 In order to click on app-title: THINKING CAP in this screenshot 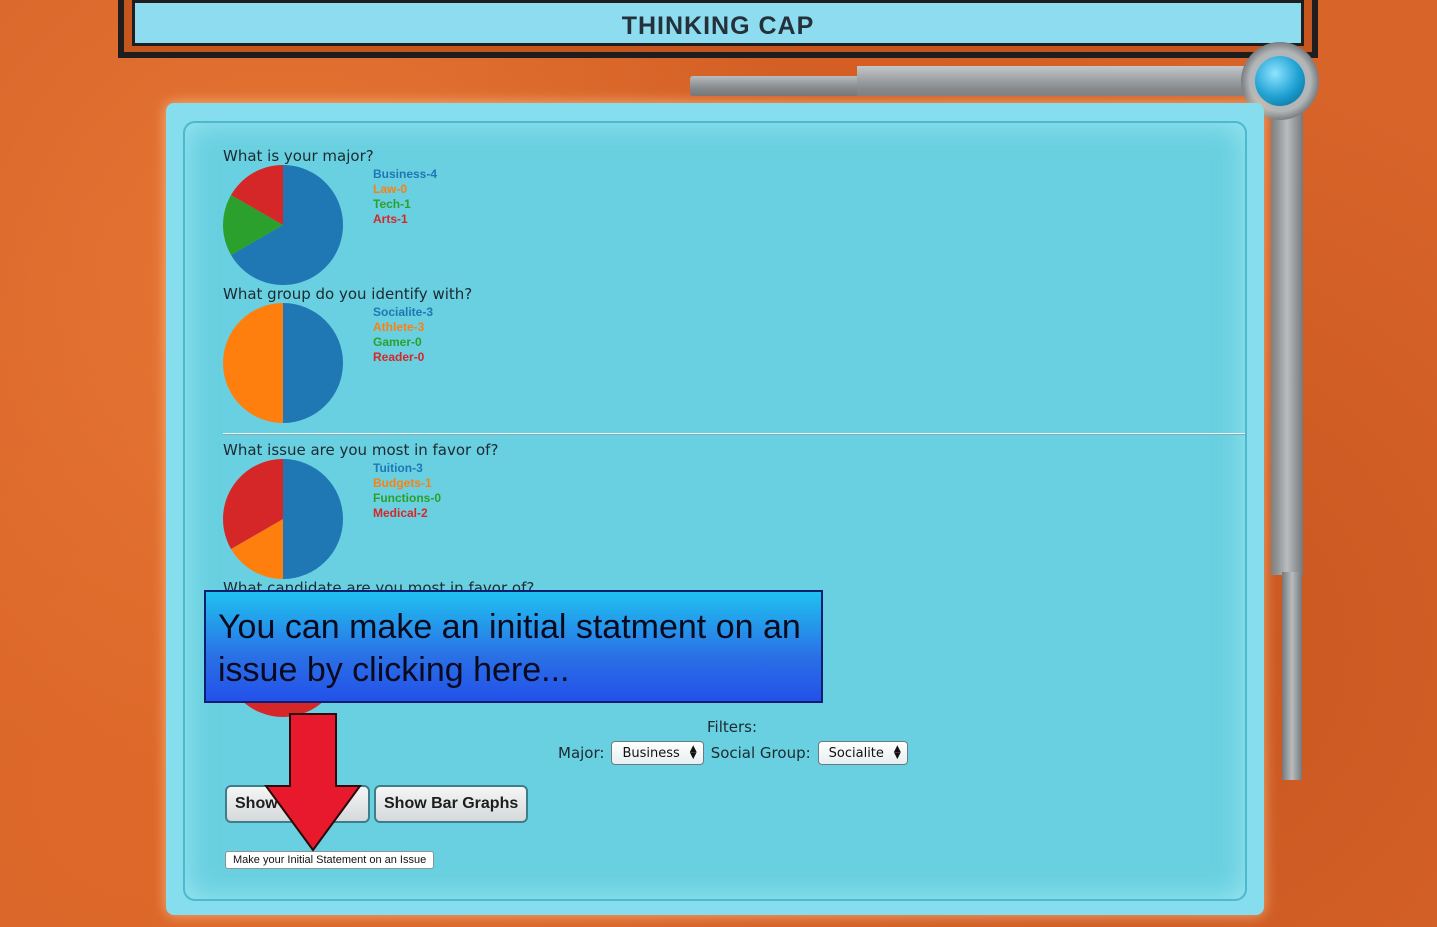, I will do `click(718, 26)`.